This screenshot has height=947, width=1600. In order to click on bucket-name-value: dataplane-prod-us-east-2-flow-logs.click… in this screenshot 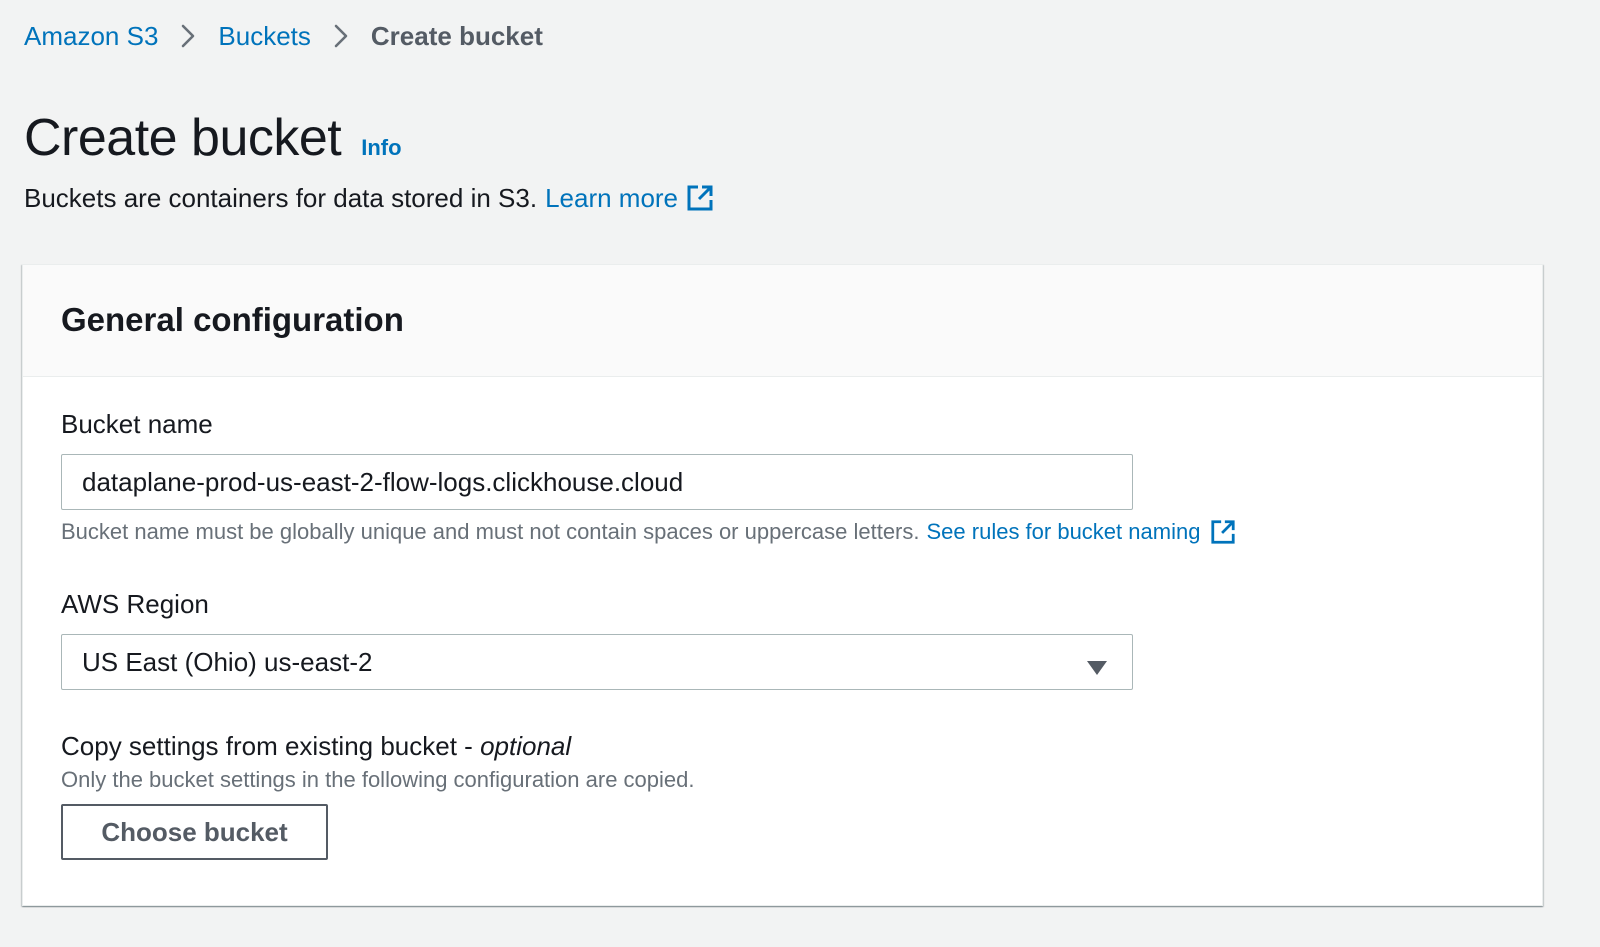, I will do `click(383, 481)`.